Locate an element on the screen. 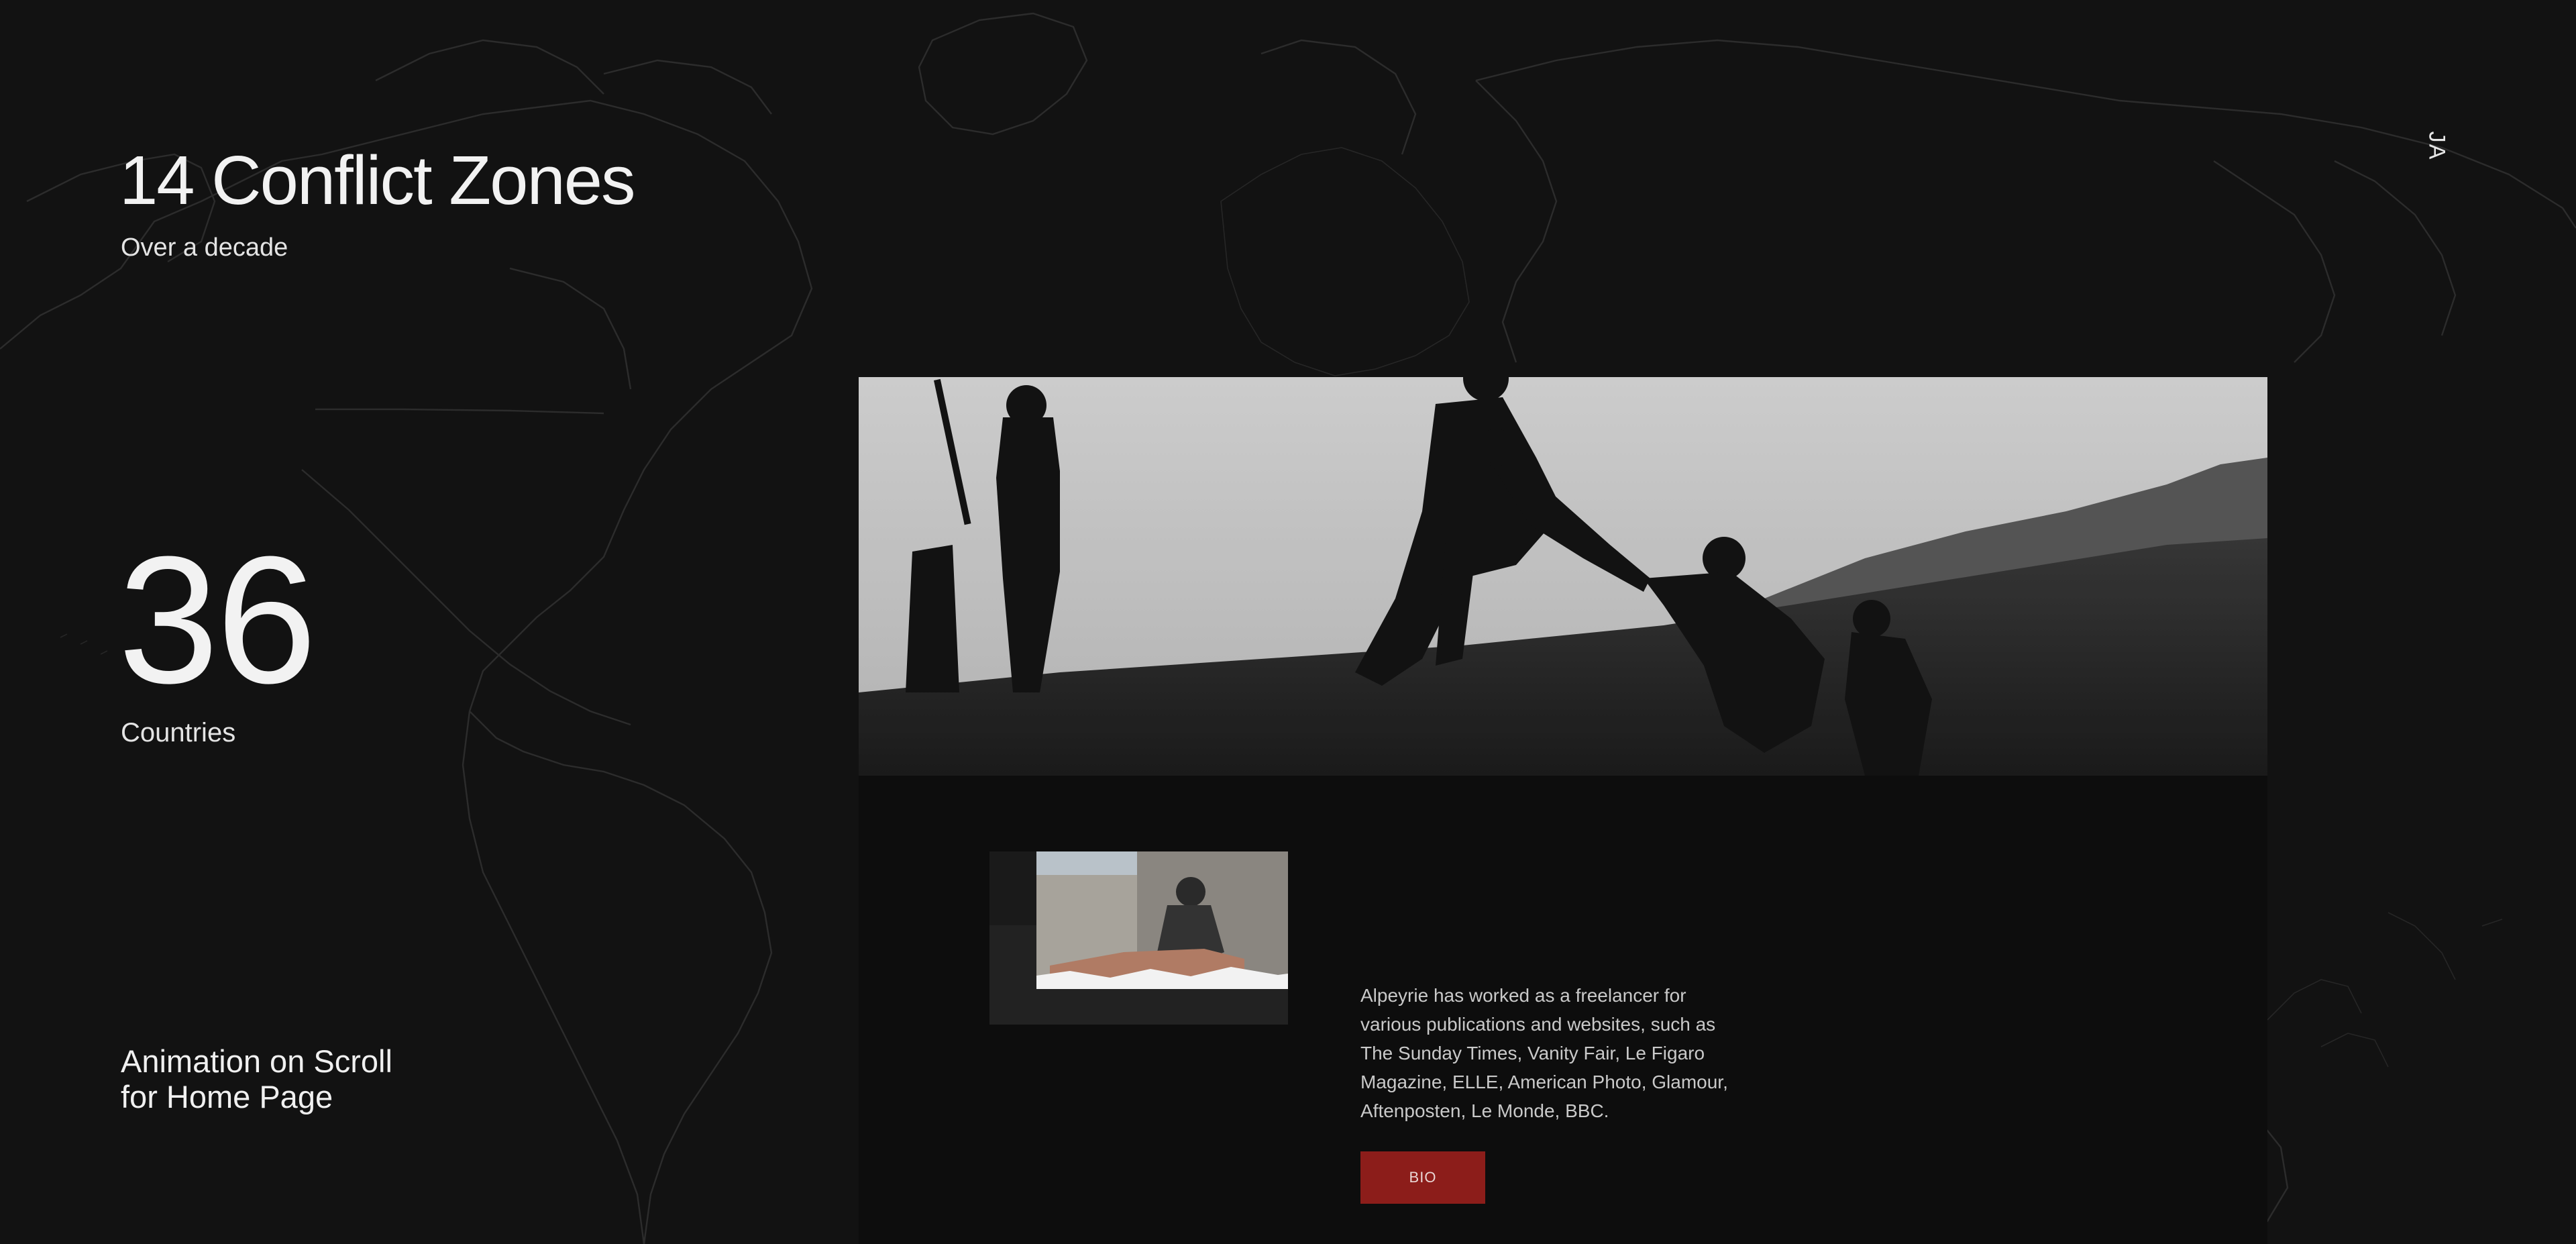  torn-thumbnail-photo is located at coordinates (1138, 938).